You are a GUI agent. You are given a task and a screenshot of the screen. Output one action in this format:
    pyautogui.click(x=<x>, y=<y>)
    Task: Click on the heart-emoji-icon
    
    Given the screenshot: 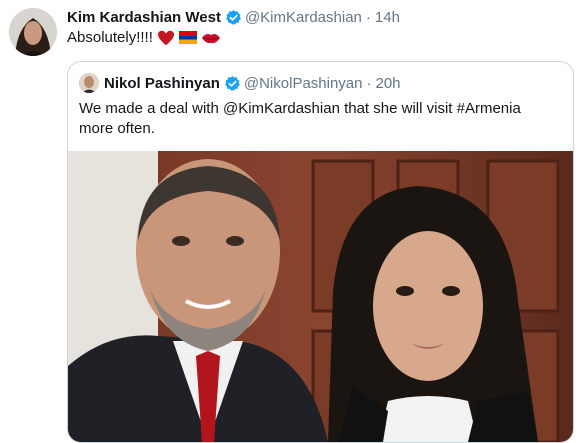 What is the action you would take?
    pyautogui.click(x=166, y=38)
    